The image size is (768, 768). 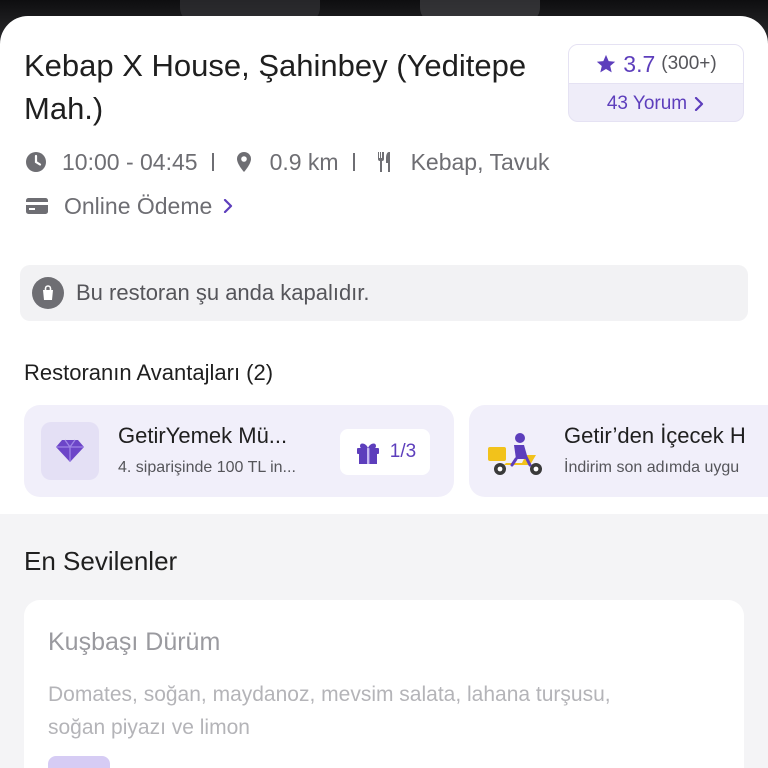 What do you see at coordinates (101, 561) in the screenshot?
I see `favorites-heading: En Sevilenler` at bounding box center [101, 561].